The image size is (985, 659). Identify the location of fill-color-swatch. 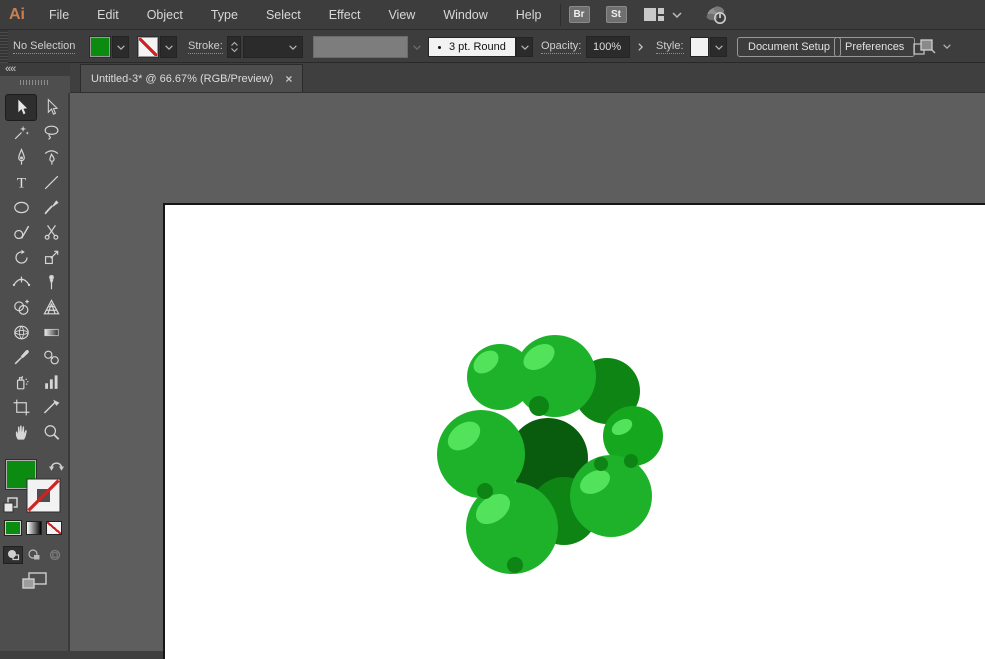
(100, 47).